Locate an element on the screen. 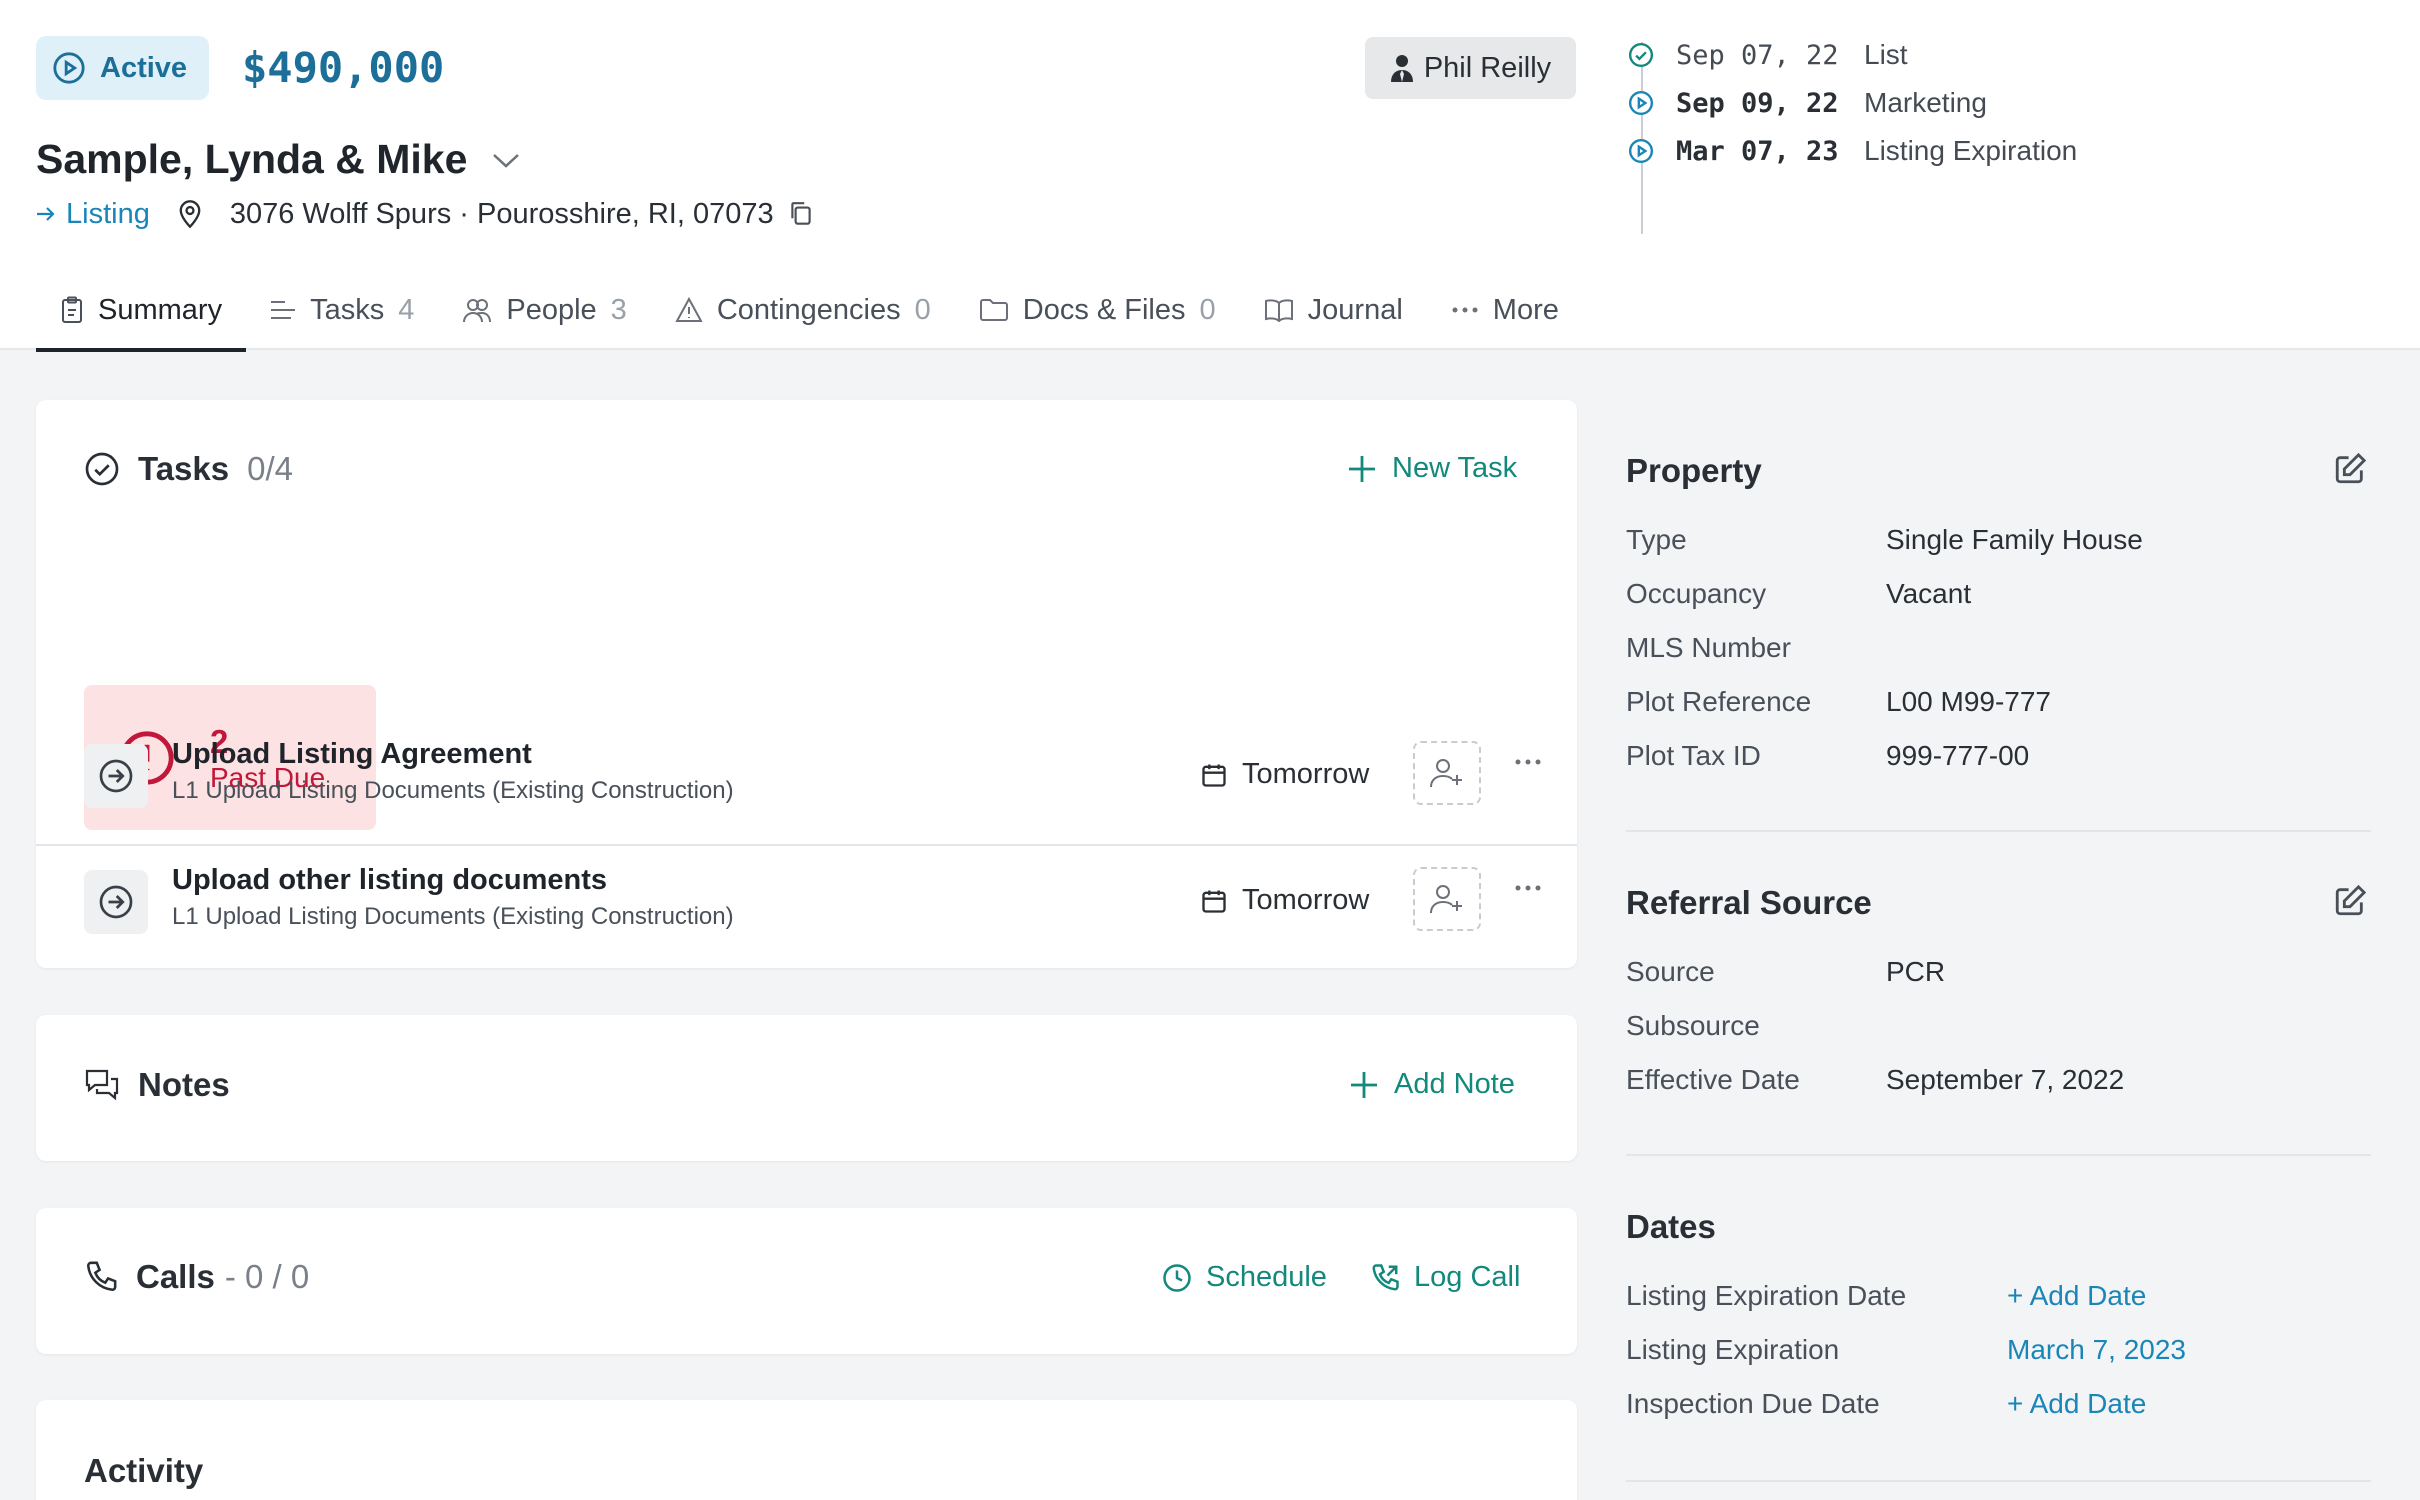 The image size is (2420, 1500). add-note-label: Add Note is located at coordinates (1454, 1084).